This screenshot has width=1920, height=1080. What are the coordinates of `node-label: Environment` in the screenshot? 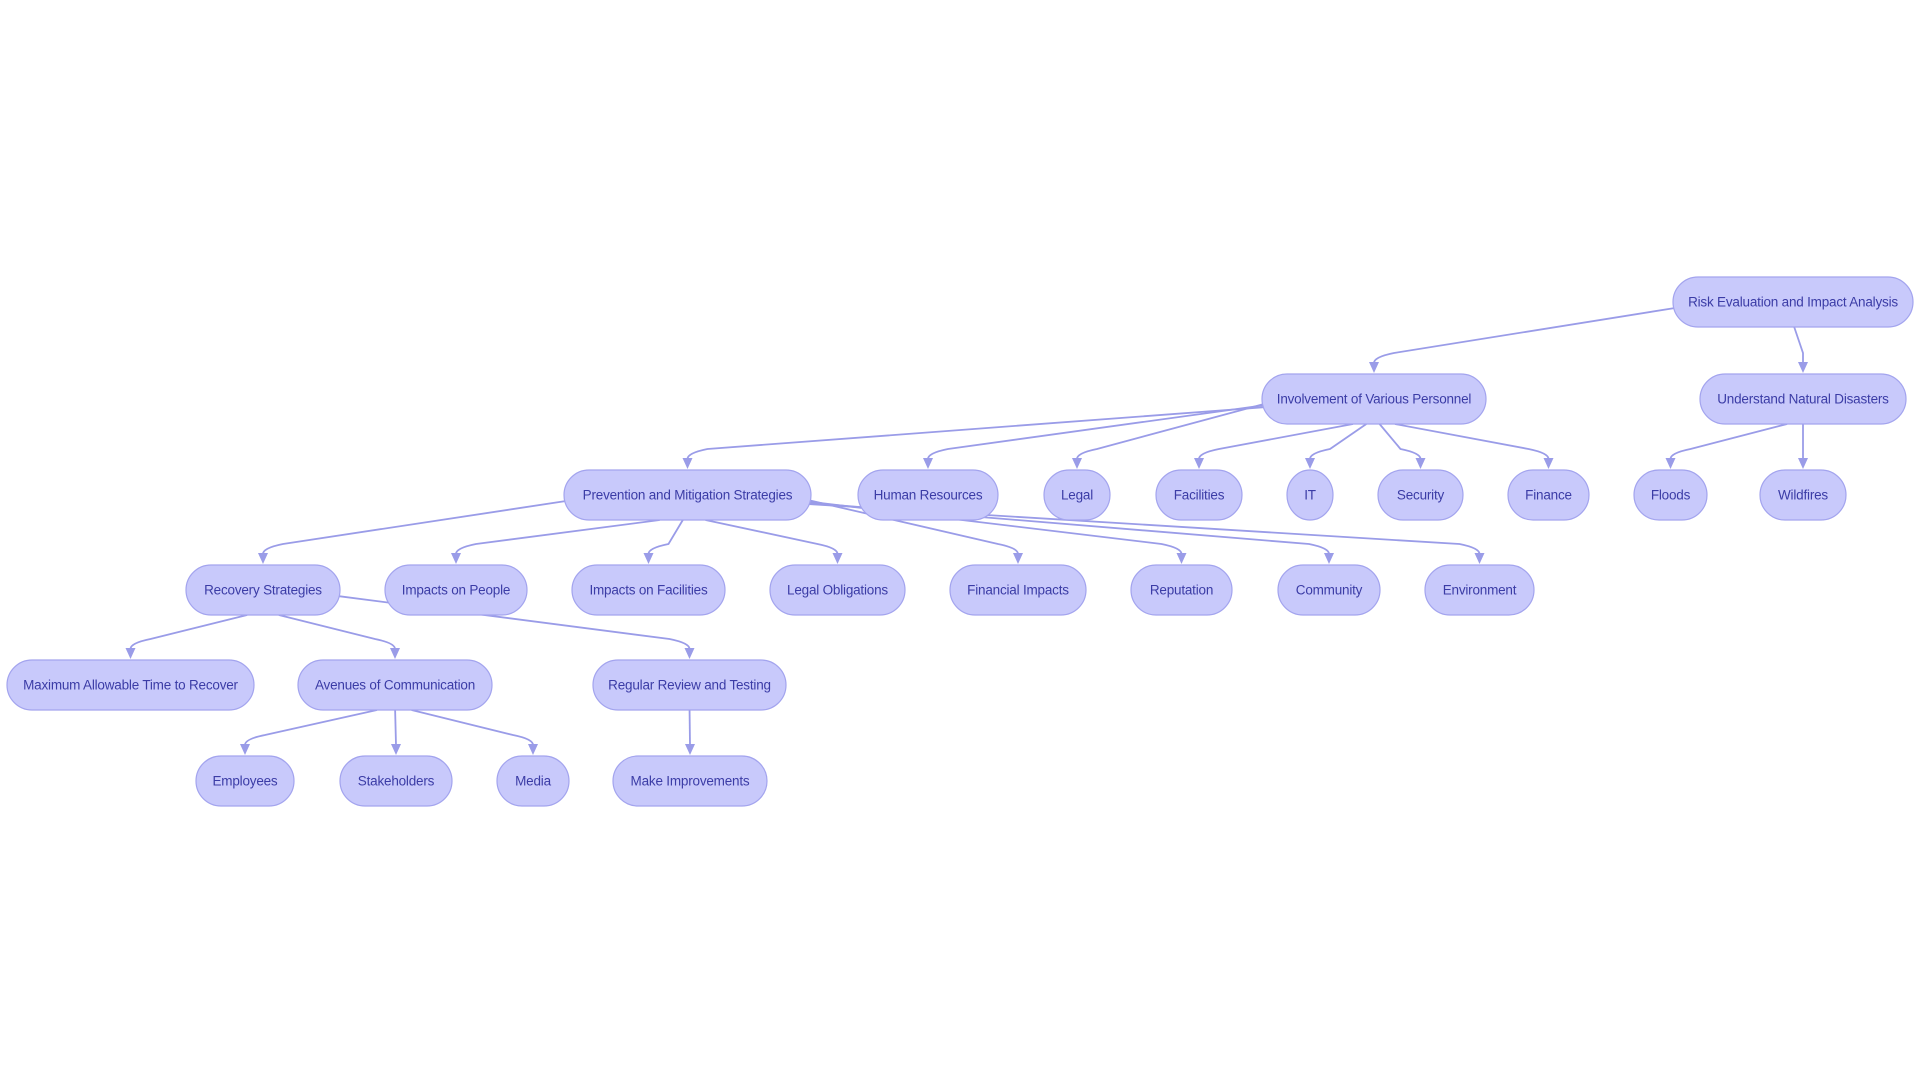 It's located at (1480, 590).